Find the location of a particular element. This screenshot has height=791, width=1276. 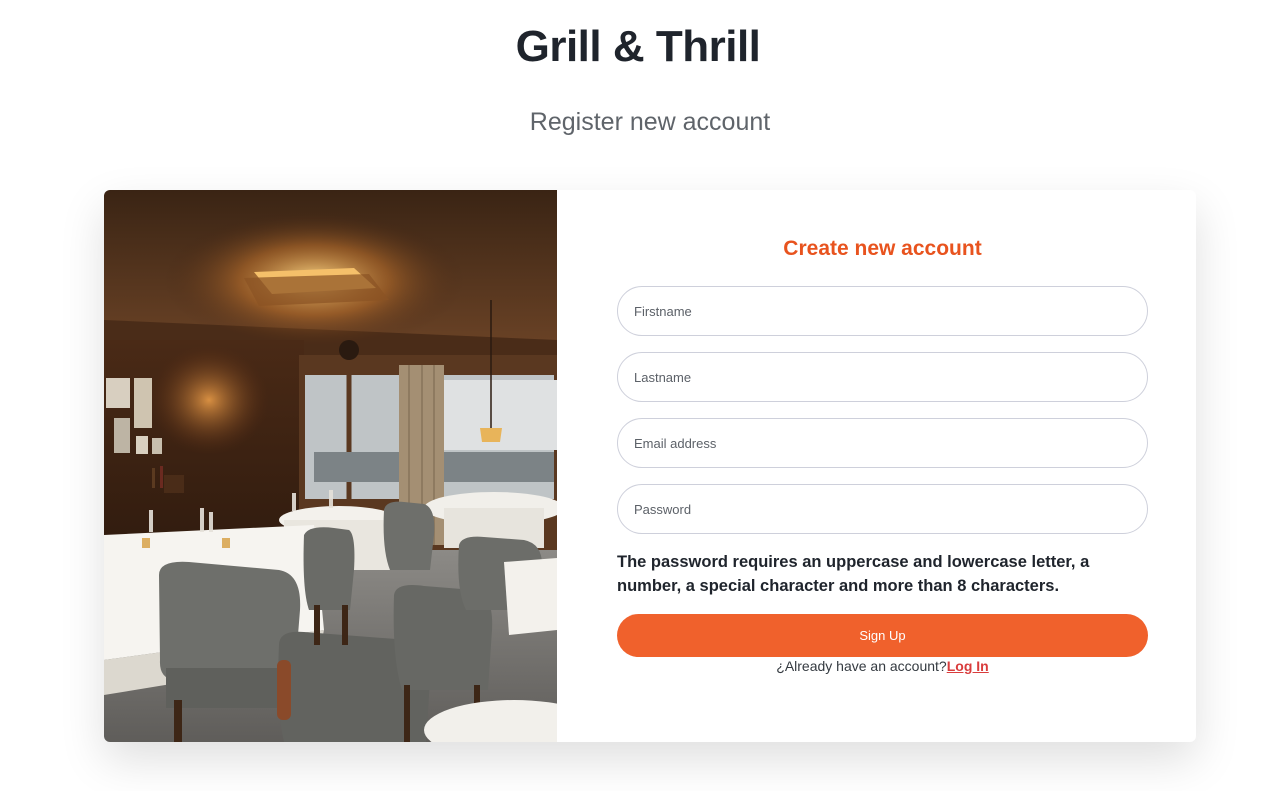

sign-up-button: Sign Up is located at coordinates (882, 635).